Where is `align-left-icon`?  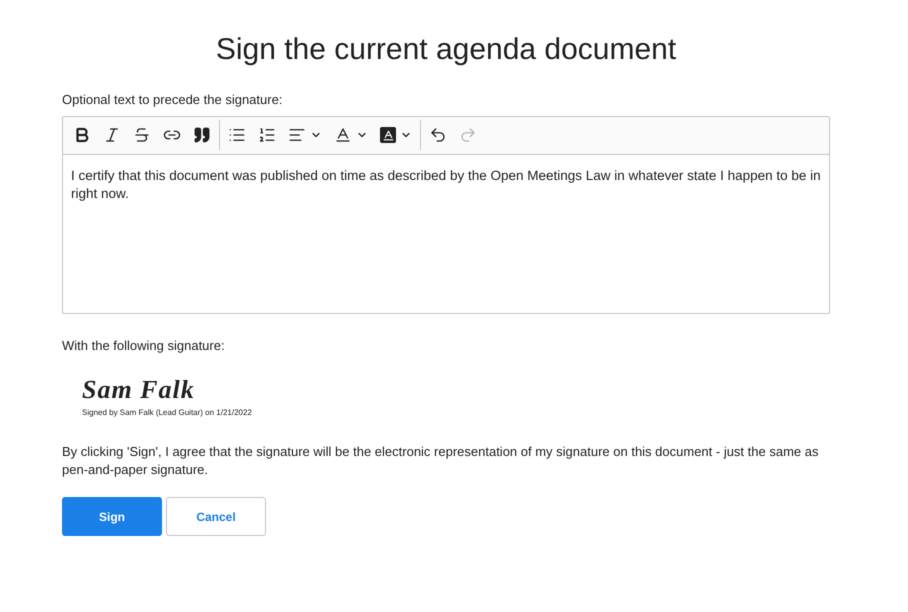 align-left-icon is located at coordinates (297, 135).